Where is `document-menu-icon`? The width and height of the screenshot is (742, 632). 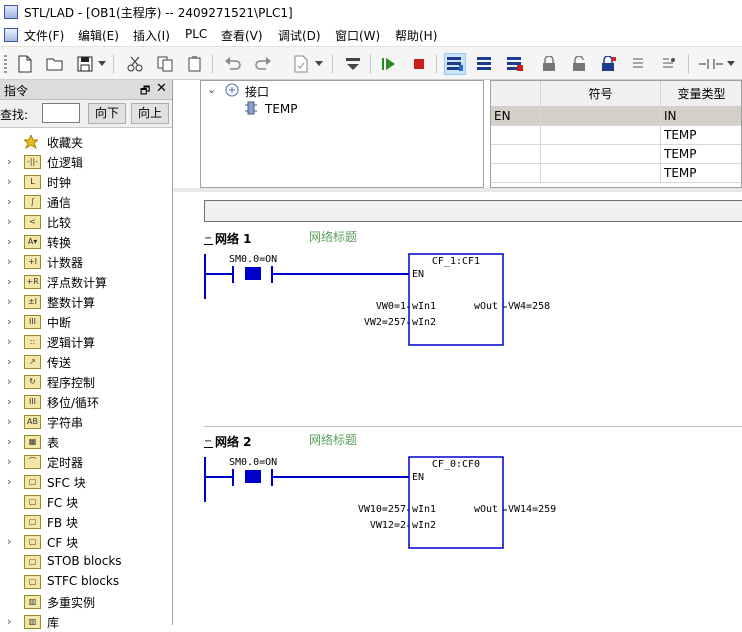
document-menu-icon is located at coordinates (11, 35).